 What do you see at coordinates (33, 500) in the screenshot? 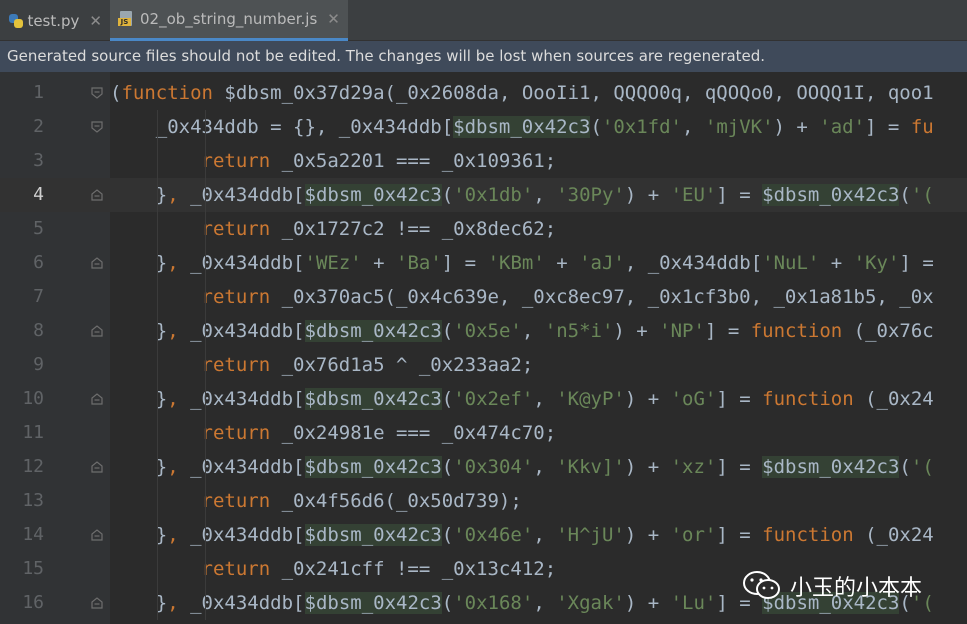
I see `line-number: 13` at bounding box center [33, 500].